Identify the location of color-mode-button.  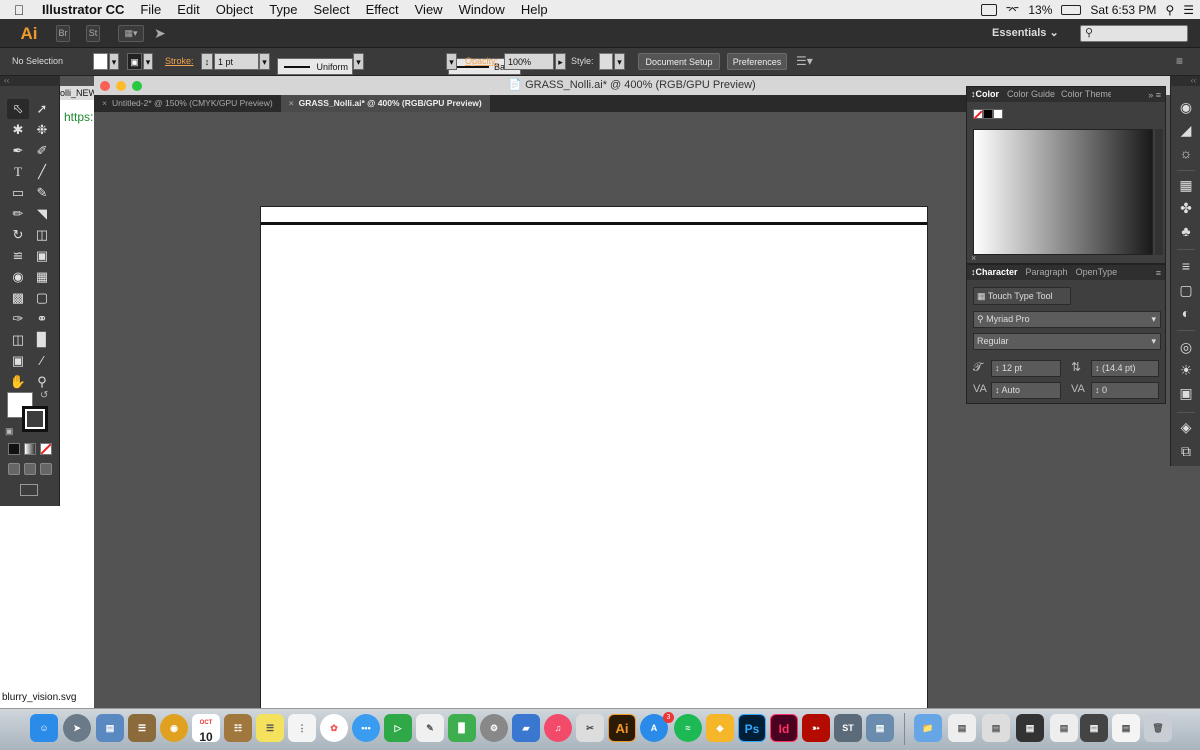
(14, 449).